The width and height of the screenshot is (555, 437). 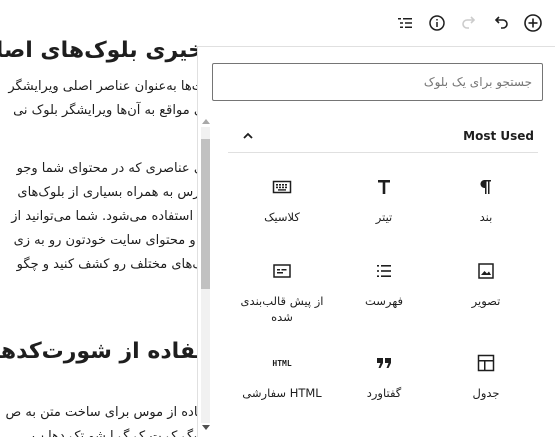 What do you see at coordinates (486, 271) in the screenshot?
I see `image-icon` at bounding box center [486, 271].